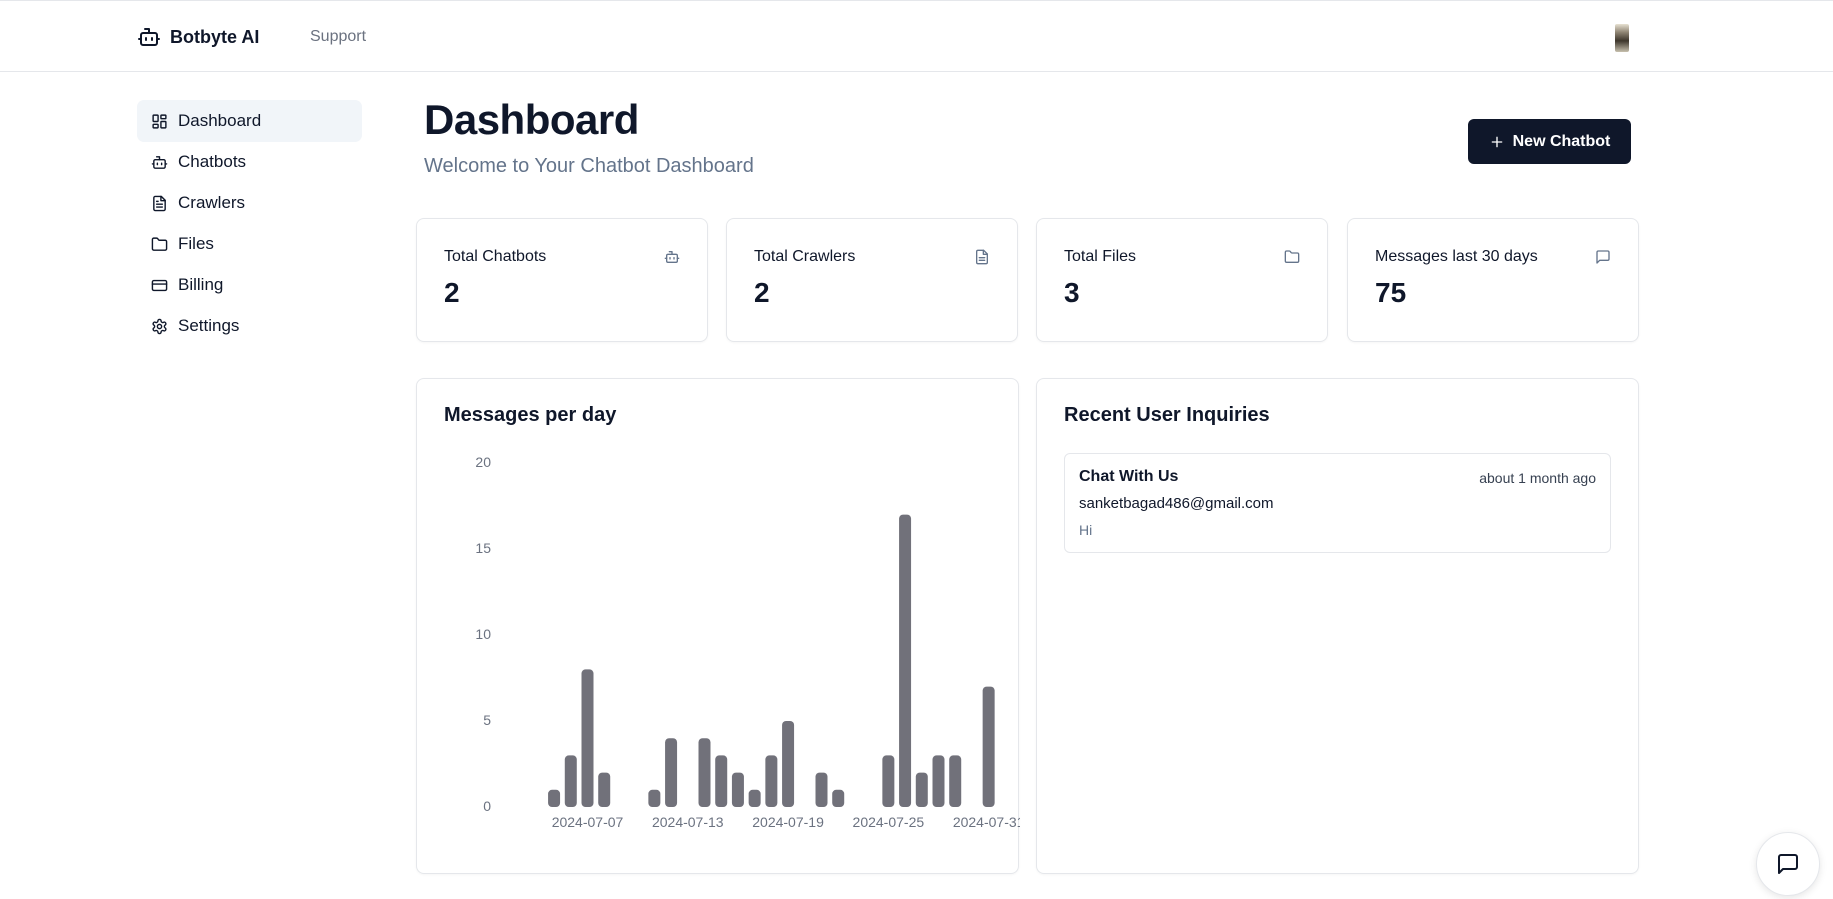  What do you see at coordinates (483, 548) in the screenshot?
I see `y-tick-label: 15` at bounding box center [483, 548].